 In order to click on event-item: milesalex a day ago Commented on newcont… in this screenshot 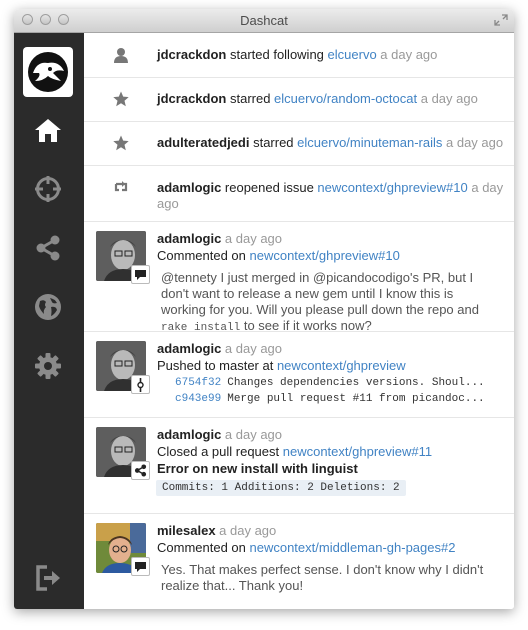, I will do `click(299, 561)`.